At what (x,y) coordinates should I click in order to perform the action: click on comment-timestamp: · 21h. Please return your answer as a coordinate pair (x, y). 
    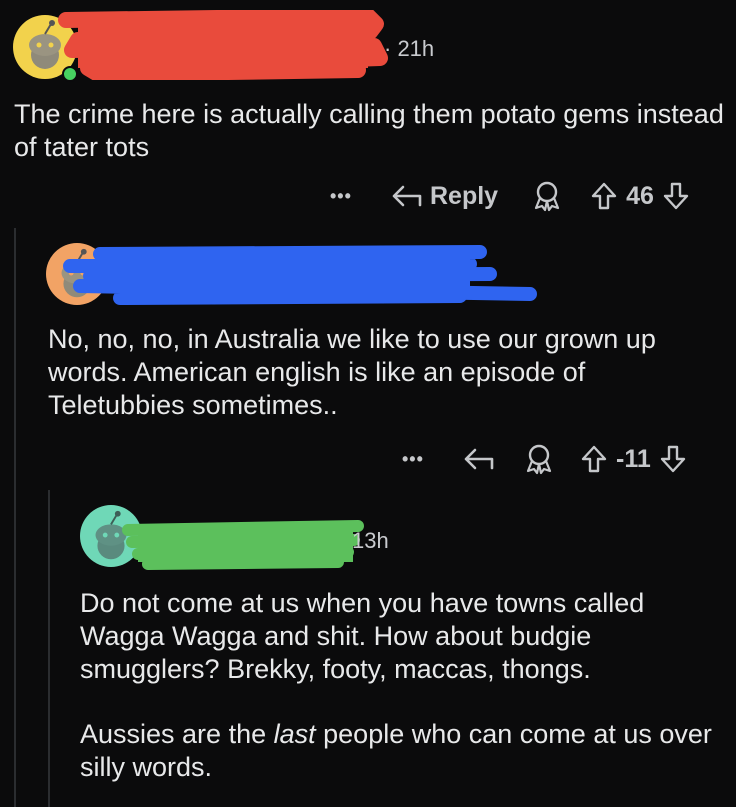
    Looking at the image, I should click on (409, 48).